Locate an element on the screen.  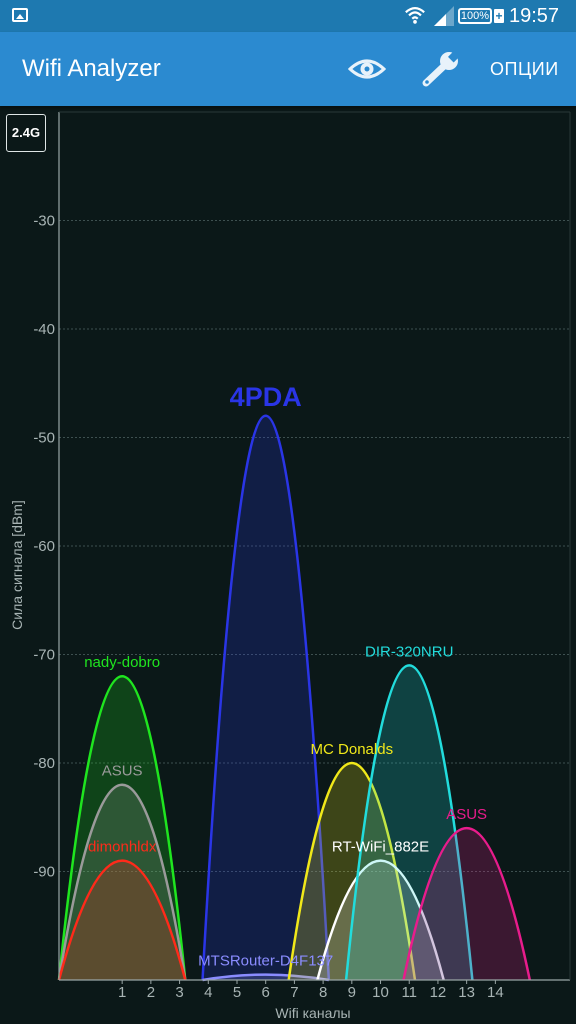
y-axis-title: Сила сигнала [dBm] is located at coordinates (17, 565).